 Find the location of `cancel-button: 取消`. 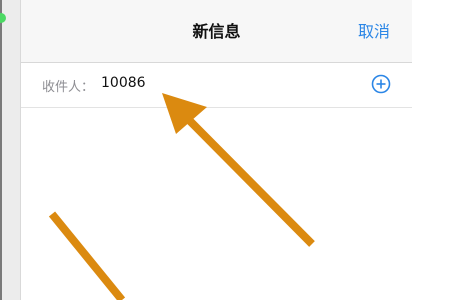

cancel-button: 取消 is located at coordinates (374, 30).